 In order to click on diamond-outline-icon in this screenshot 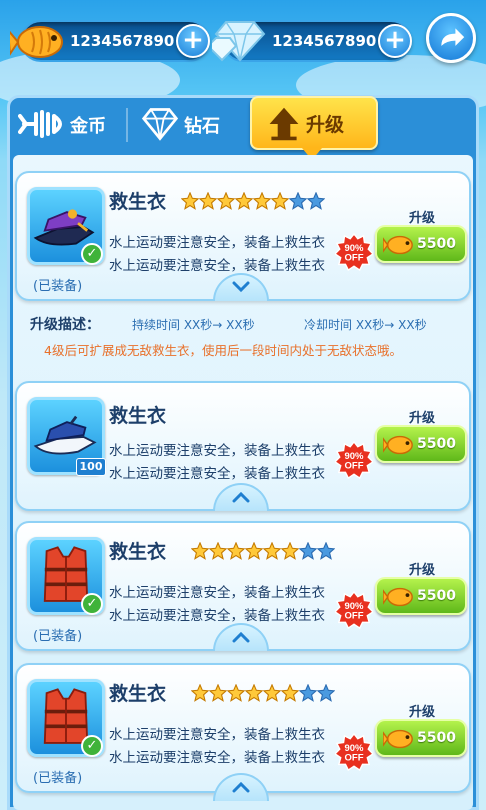, I will do `click(160, 124)`.